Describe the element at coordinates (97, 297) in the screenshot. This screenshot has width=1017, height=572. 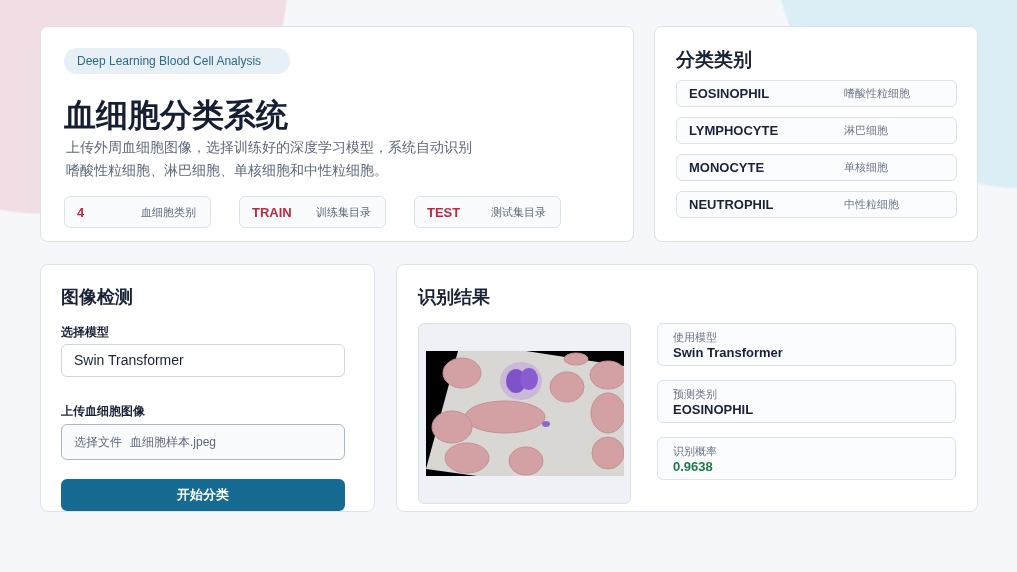
I see `section-title: 图像检测` at that location.